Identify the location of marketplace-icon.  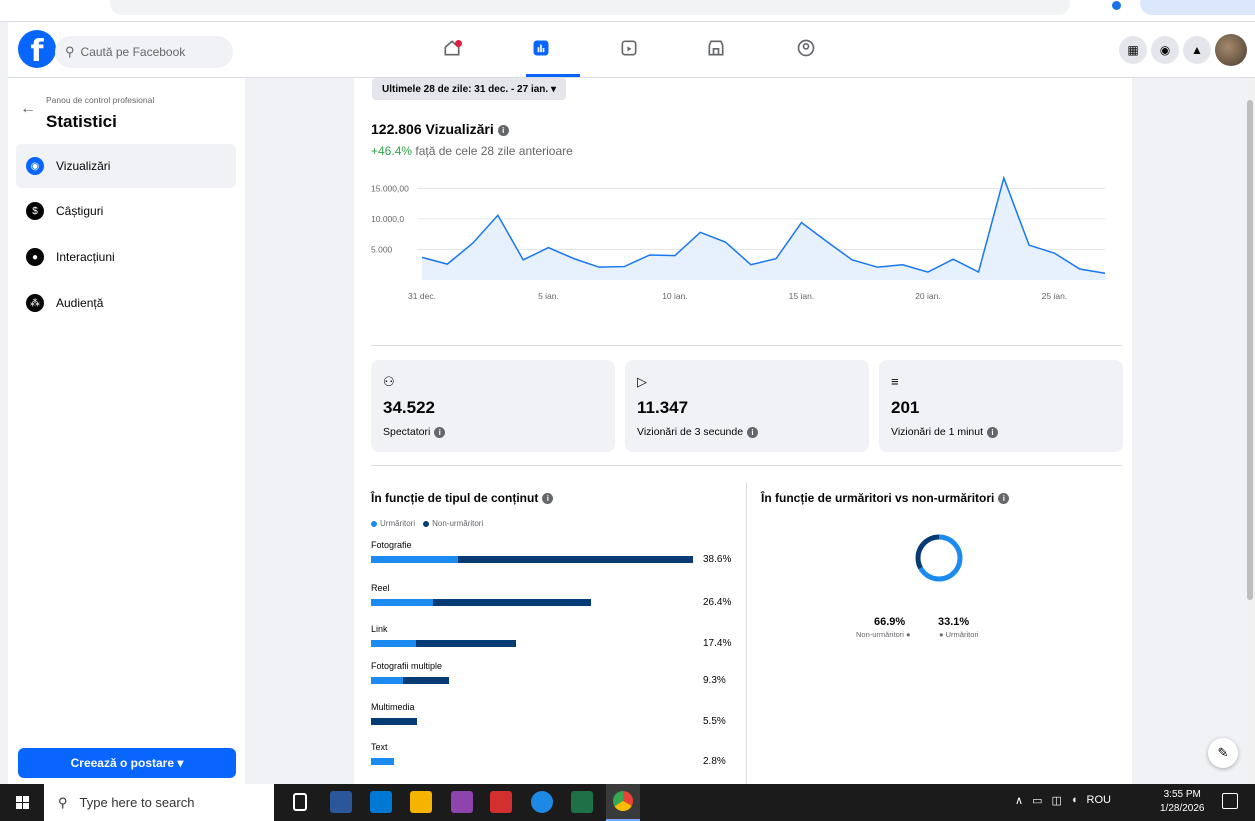
(716, 48).